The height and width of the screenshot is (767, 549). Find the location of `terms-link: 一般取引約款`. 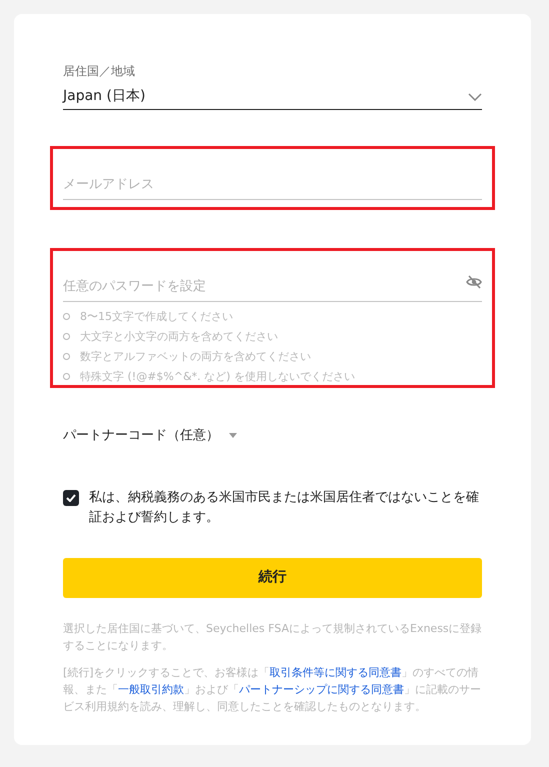

terms-link: 一般取引約款 is located at coordinates (151, 689).